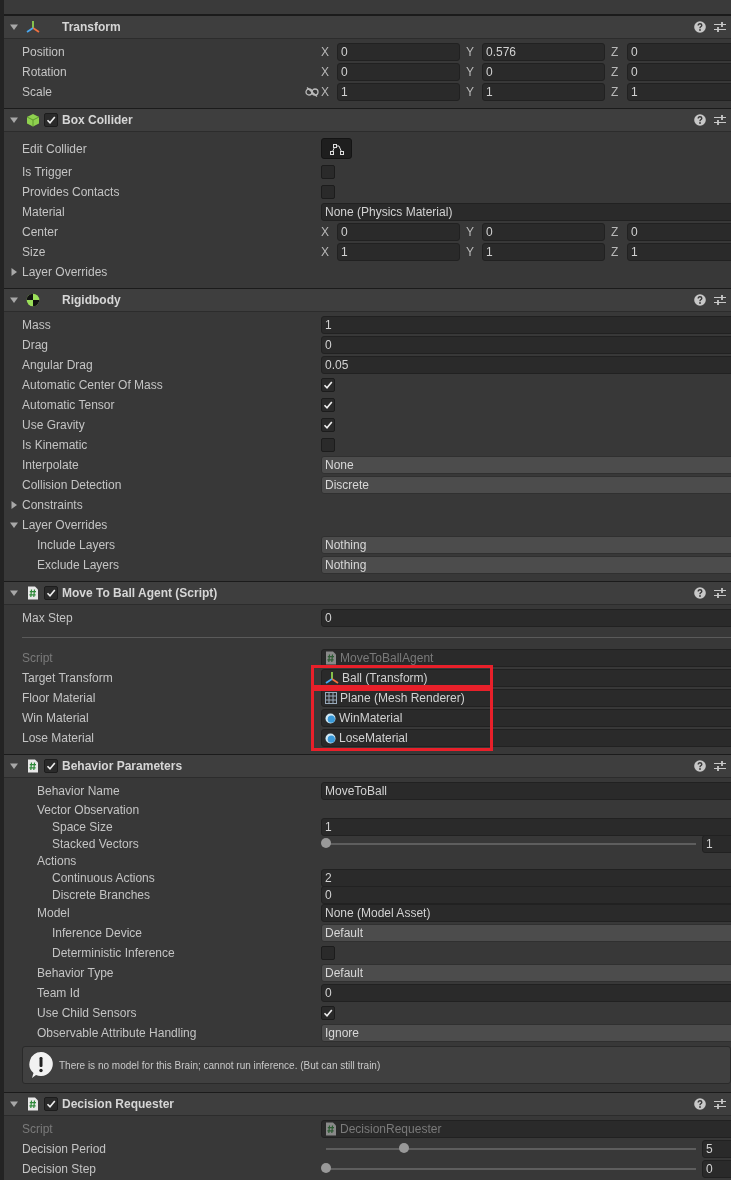  Describe the element at coordinates (526, 365) in the screenshot. I see `text-field: 0.05` at that location.